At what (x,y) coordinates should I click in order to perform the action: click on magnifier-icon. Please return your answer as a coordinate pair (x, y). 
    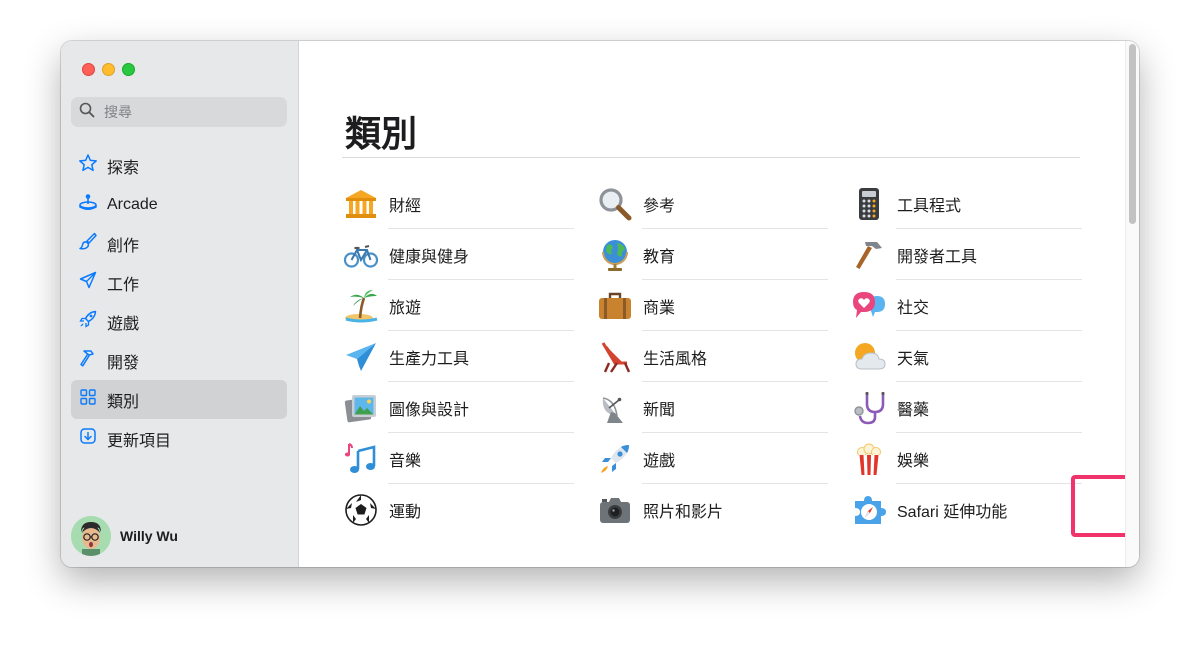
    Looking at the image, I should click on (615, 204).